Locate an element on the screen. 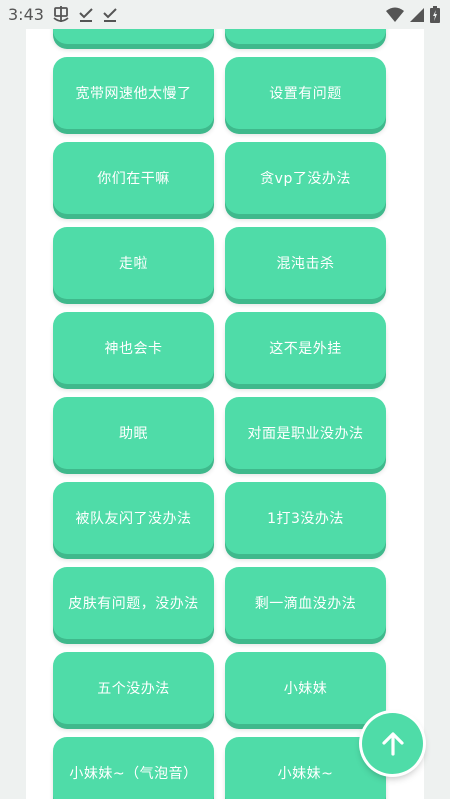 The width and height of the screenshot is (450, 799). button-row is located at coordinates (225, 39).